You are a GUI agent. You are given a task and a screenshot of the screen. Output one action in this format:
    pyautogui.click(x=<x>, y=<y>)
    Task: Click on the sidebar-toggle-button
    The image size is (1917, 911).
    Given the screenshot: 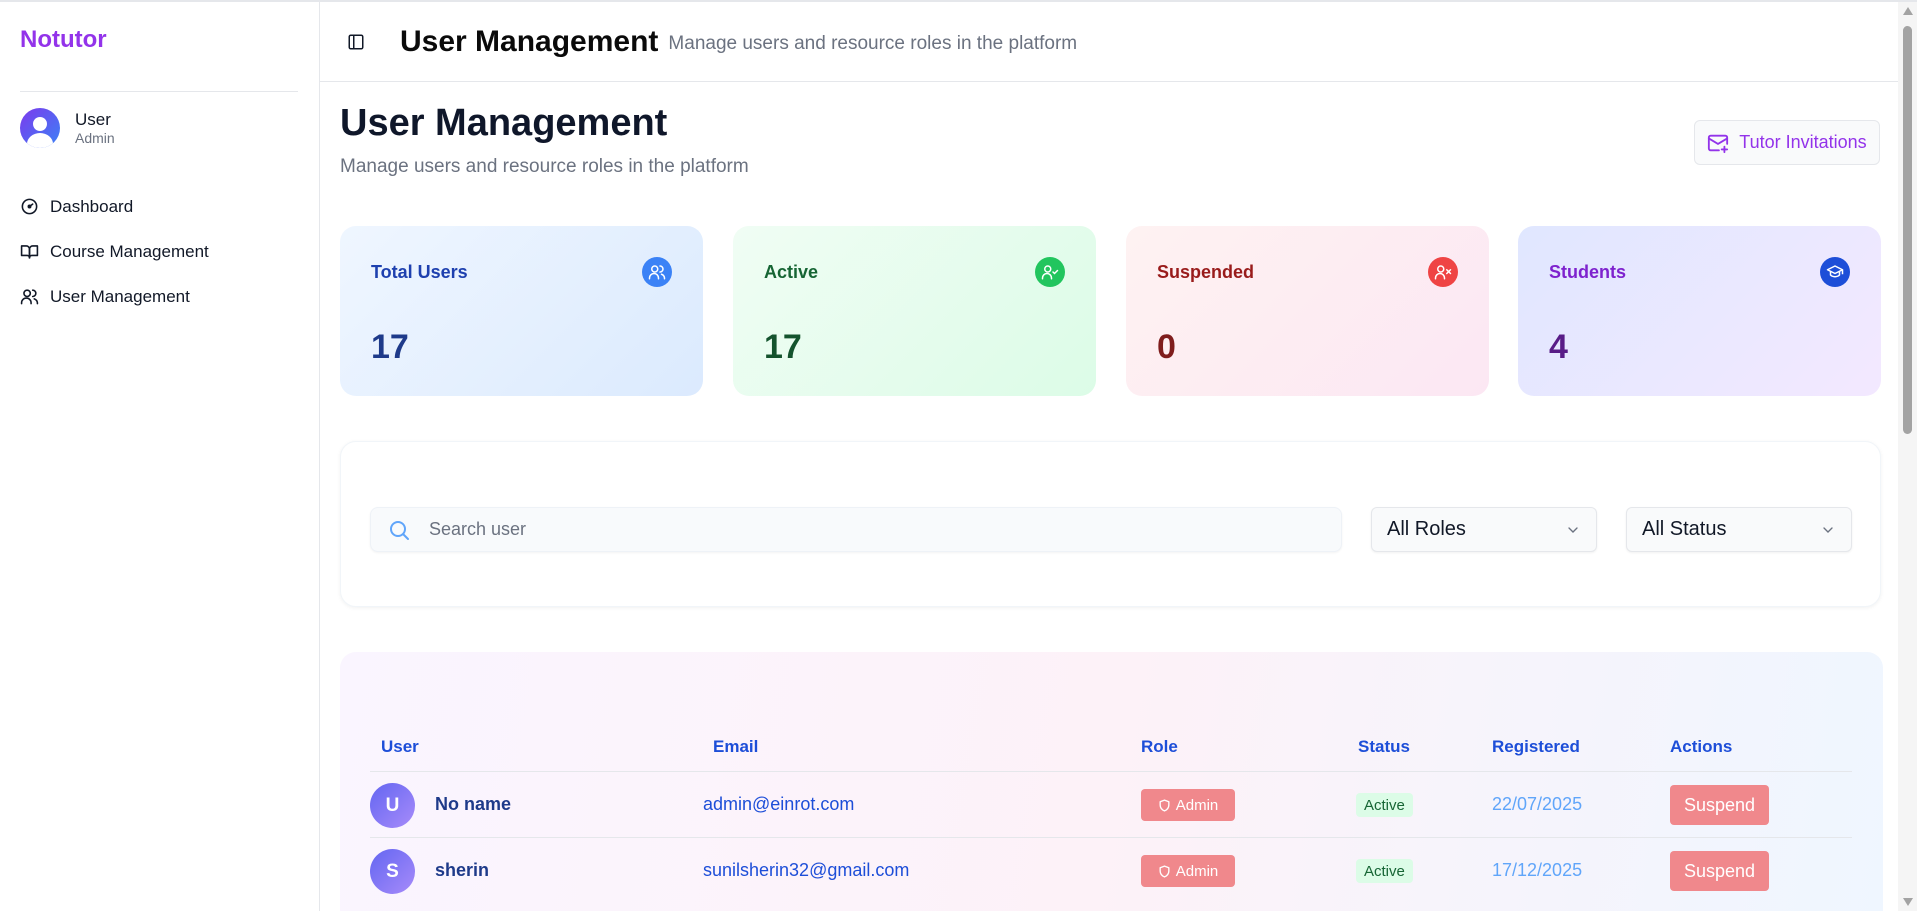 What is the action you would take?
    pyautogui.click(x=356, y=42)
    